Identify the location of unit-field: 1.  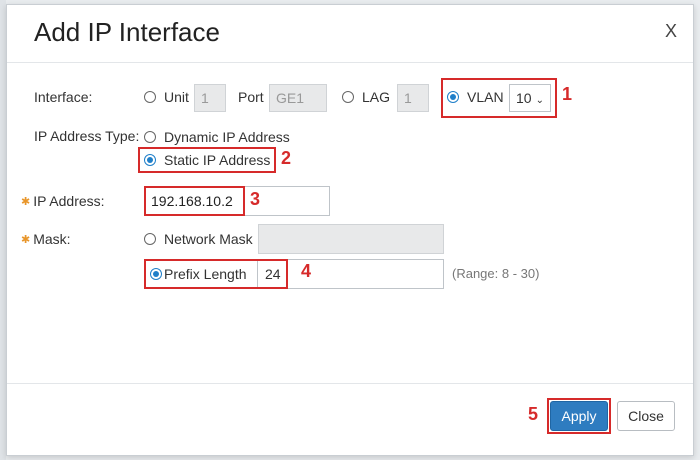
(210, 98).